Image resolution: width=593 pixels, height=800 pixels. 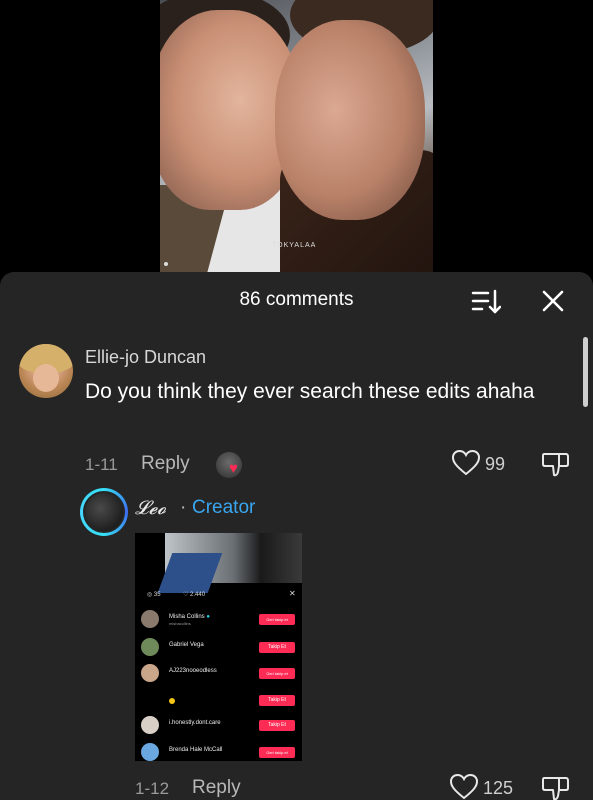 I want to click on sort-icon, so click(x=486, y=302).